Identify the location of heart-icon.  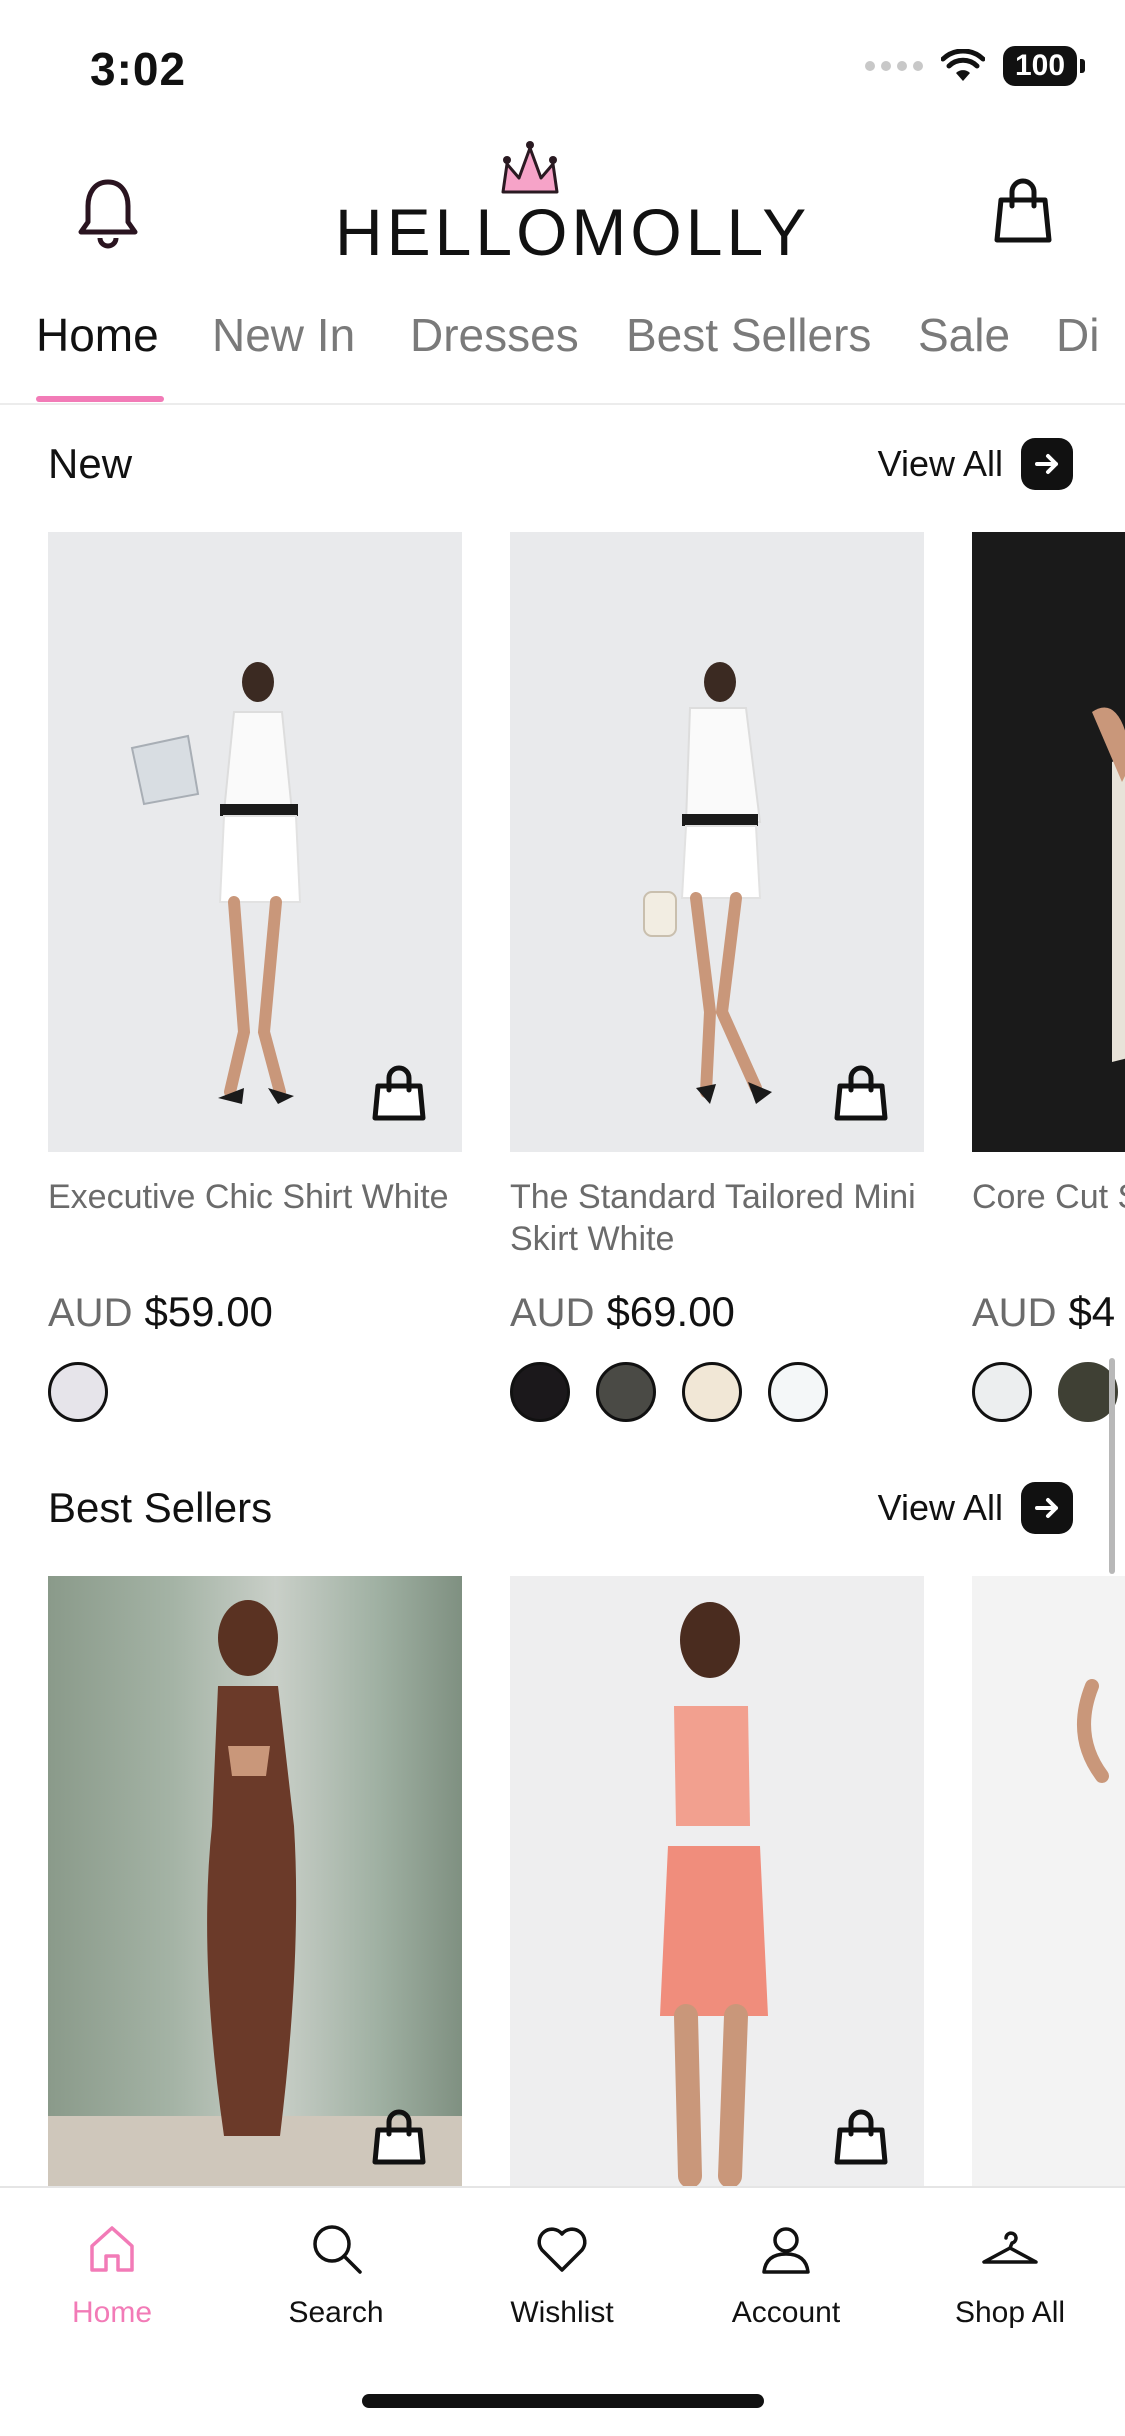
(562, 2249).